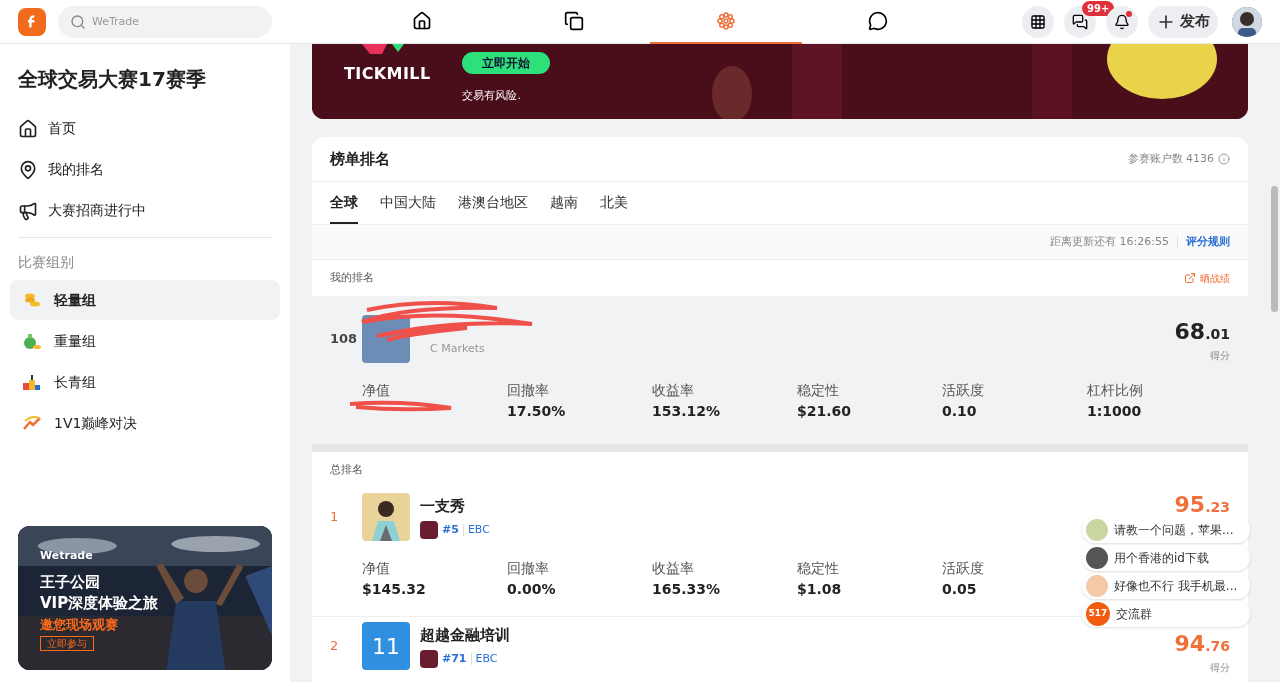 Image resolution: width=1280 pixels, height=682 pixels. What do you see at coordinates (79, 624) in the screenshot?
I see `promo-tagline: 邀您现场观赛` at bounding box center [79, 624].